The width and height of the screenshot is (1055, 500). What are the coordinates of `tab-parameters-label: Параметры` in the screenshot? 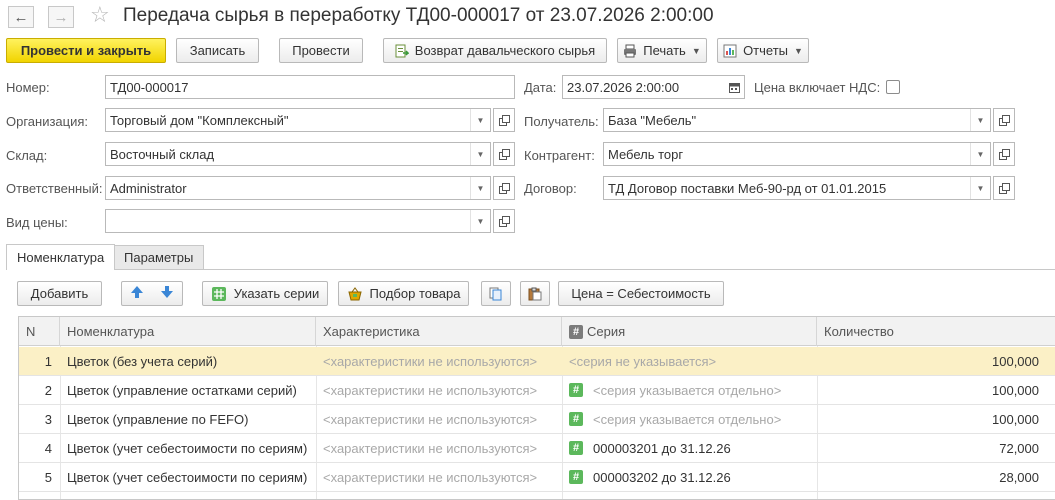 It's located at (159, 257).